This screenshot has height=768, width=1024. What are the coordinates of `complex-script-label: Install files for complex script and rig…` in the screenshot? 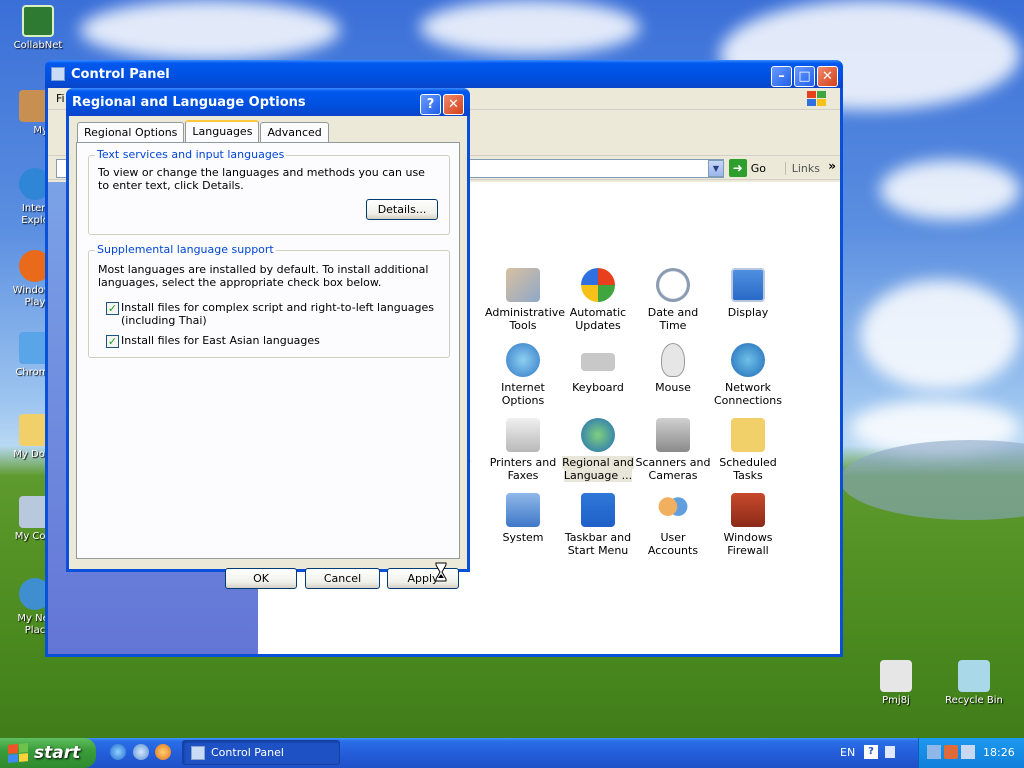 It's located at (277, 314).